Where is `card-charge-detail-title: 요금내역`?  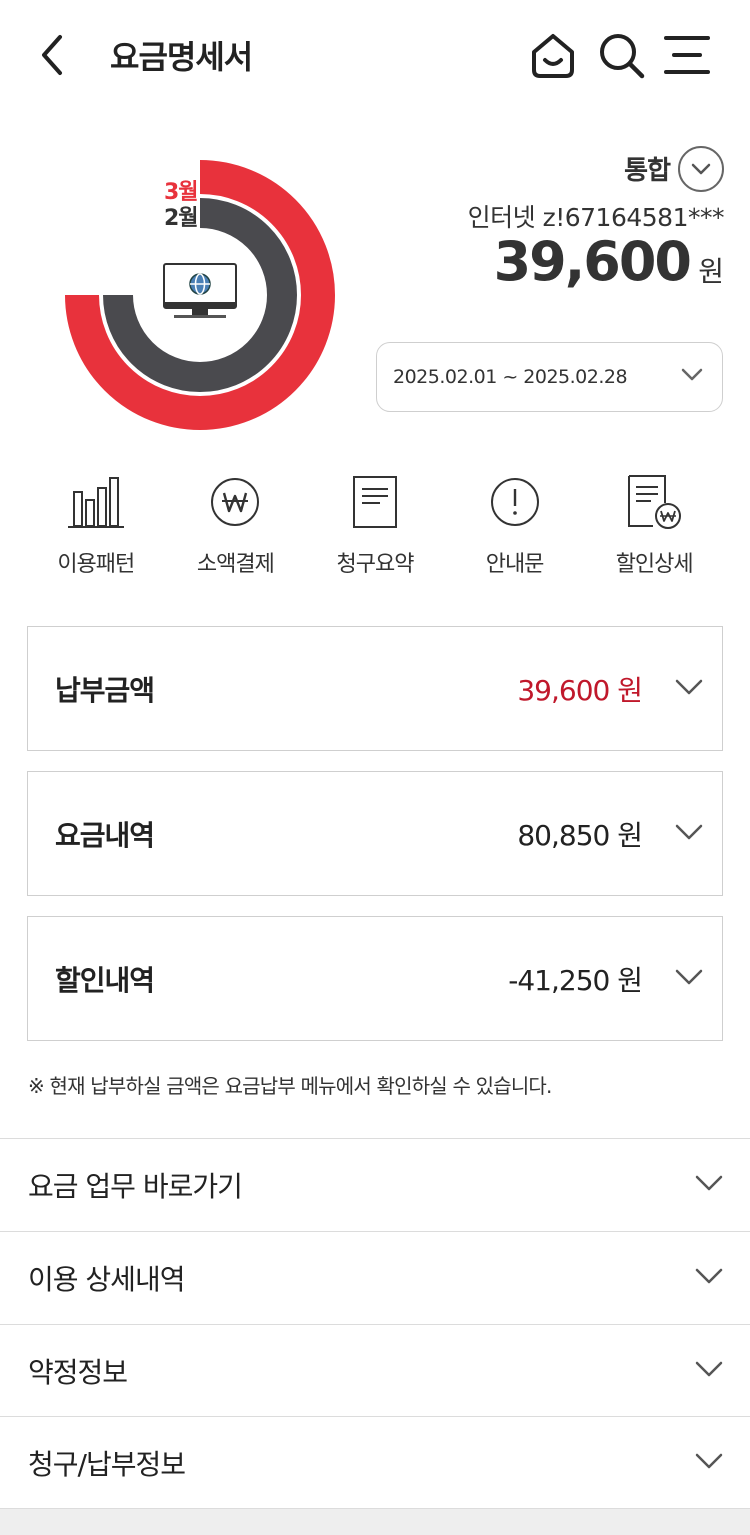 card-charge-detail-title: 요금내역 is located at coordinates (105, 835).